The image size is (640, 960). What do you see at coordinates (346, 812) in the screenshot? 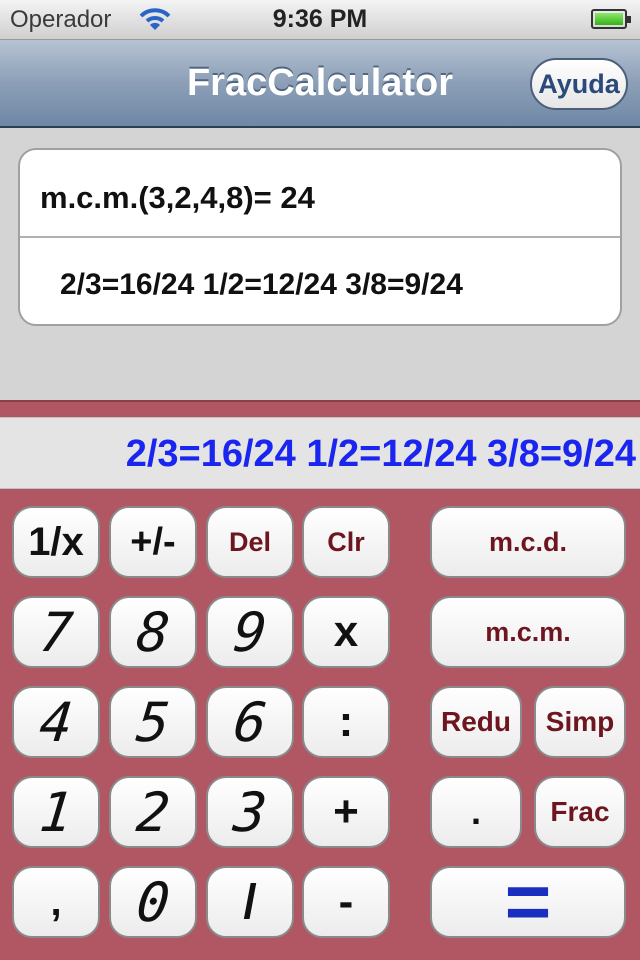
I see `add-button: +` at bounding box center [346, 812].